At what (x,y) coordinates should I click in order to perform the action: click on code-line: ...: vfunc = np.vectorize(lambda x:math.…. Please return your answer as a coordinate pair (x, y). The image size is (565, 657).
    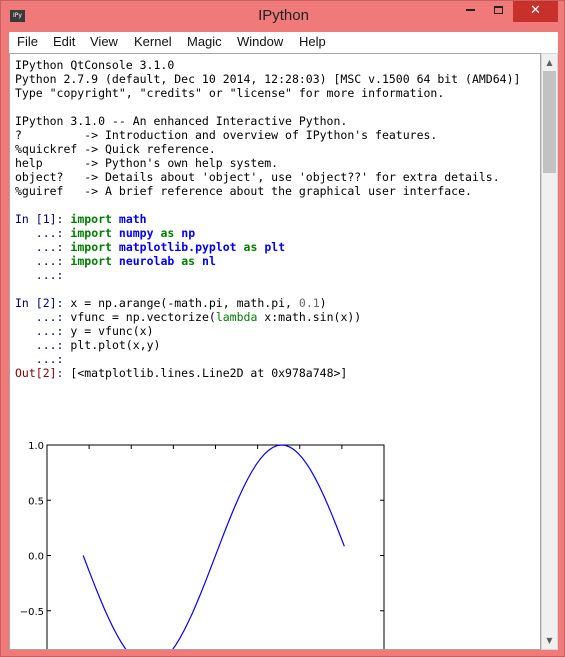
    Looking at the image, I should click on (275, 317).